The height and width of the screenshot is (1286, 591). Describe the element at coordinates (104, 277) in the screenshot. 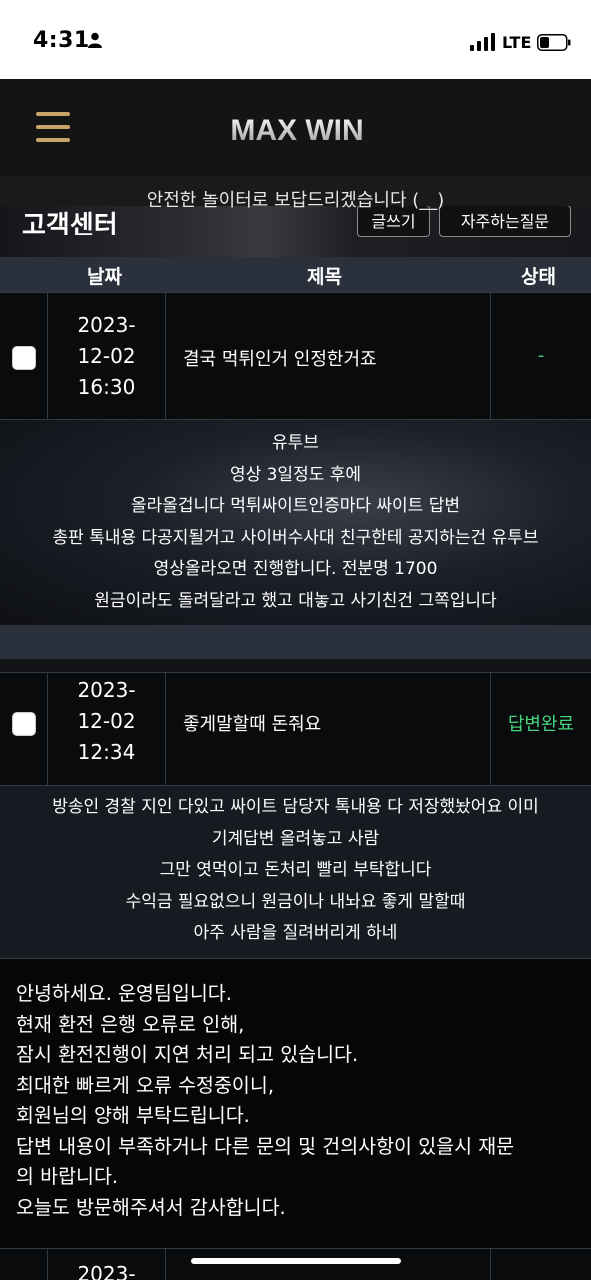

I see `column-header-date: 날짜` at that location.